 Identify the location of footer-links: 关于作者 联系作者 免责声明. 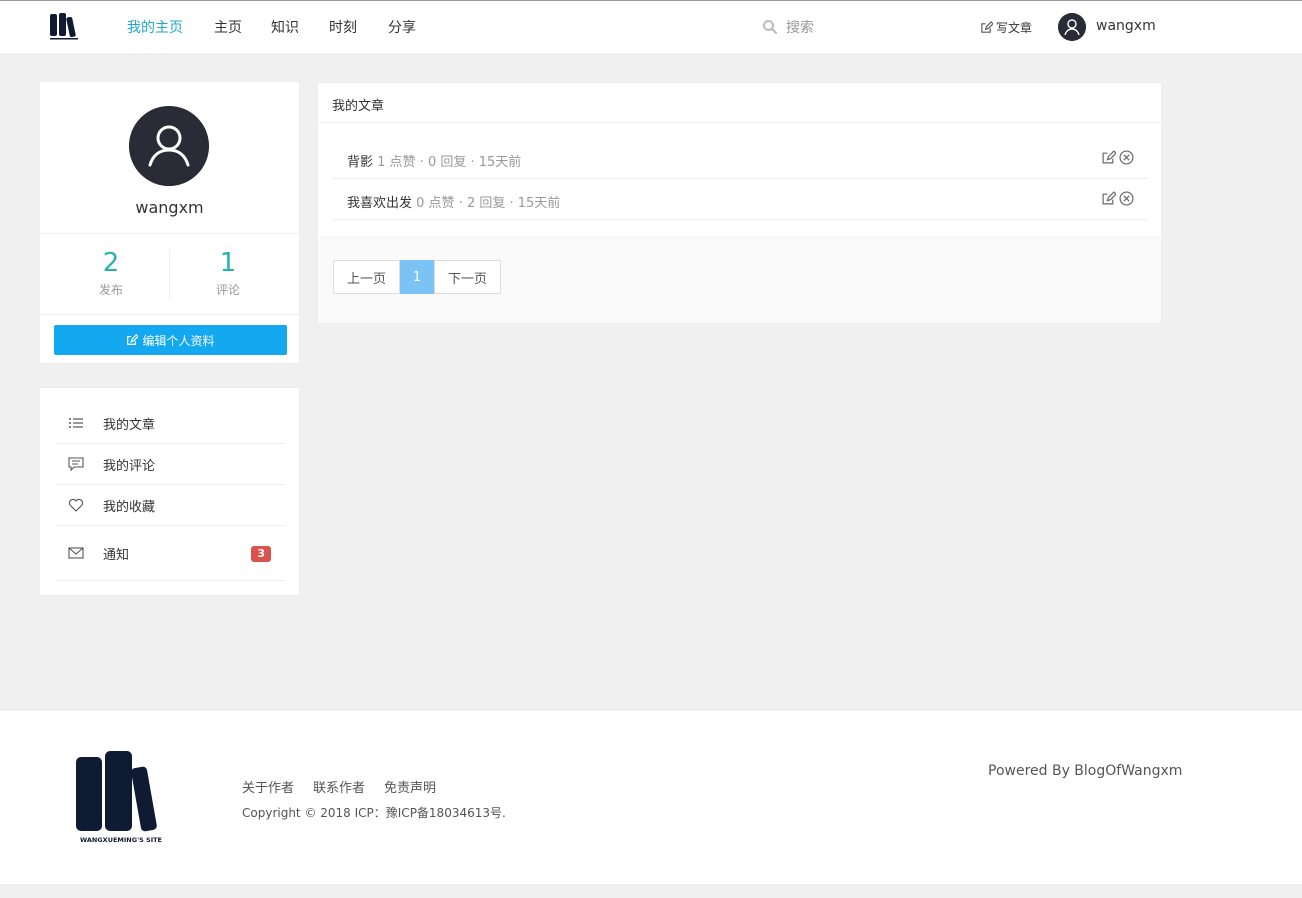
(339, 786).